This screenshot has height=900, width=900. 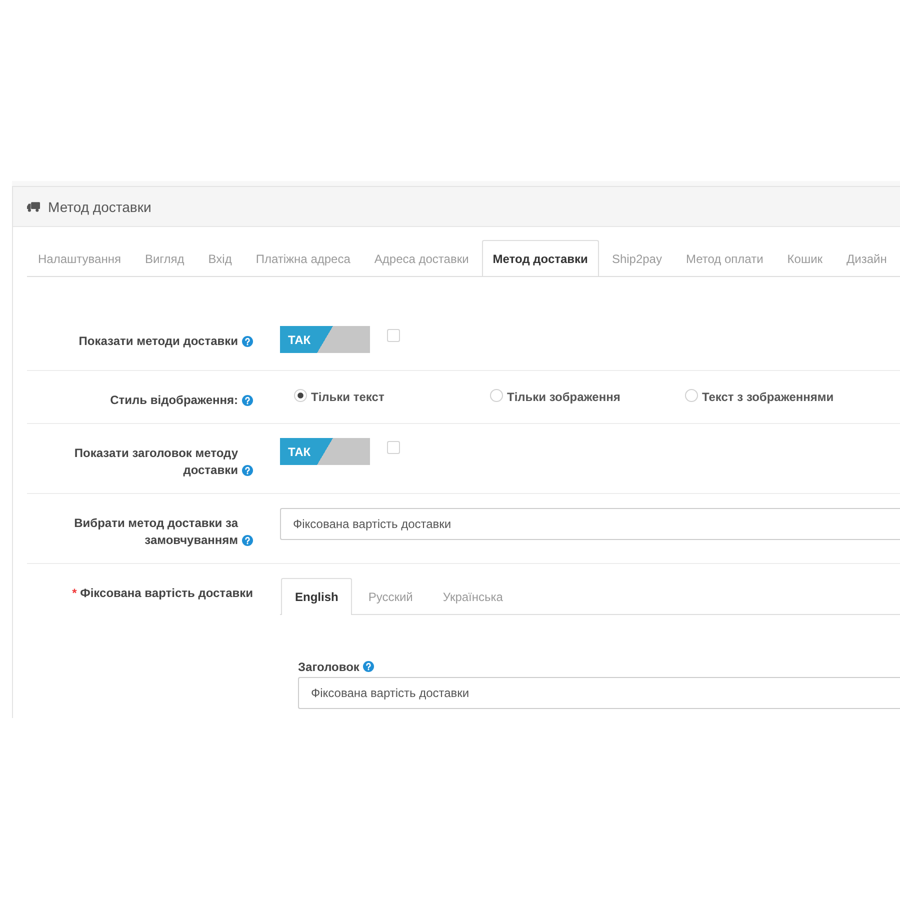 What do you see at coordinates (540, 258) in the screenshot?
I see `tab: Метод доставки` at bounding box center [540, 258].